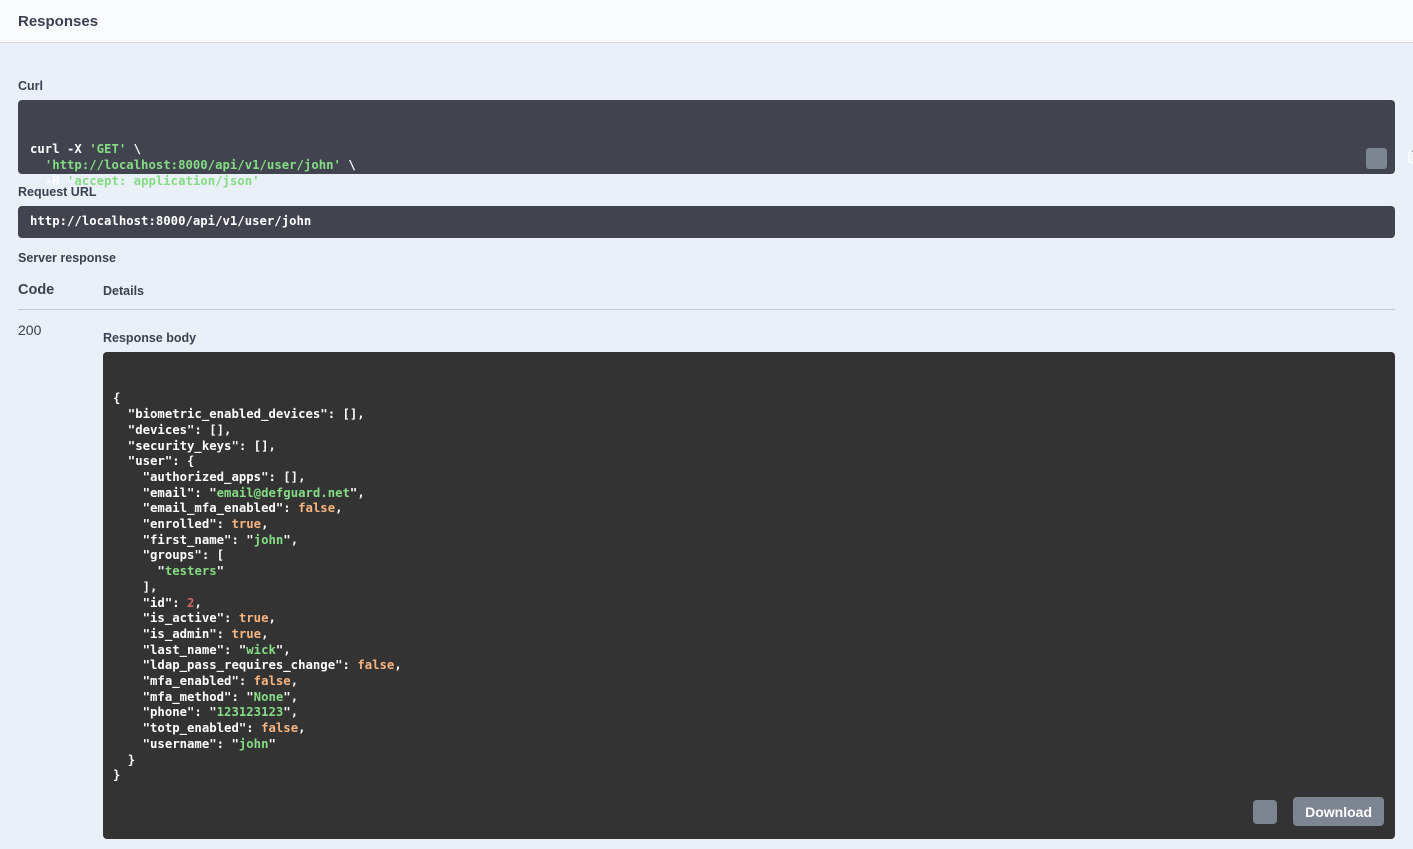 Image resolution: width=1413 pixels, height=849 pixels. I want to click on copy-response-button, so click(1296, 811).